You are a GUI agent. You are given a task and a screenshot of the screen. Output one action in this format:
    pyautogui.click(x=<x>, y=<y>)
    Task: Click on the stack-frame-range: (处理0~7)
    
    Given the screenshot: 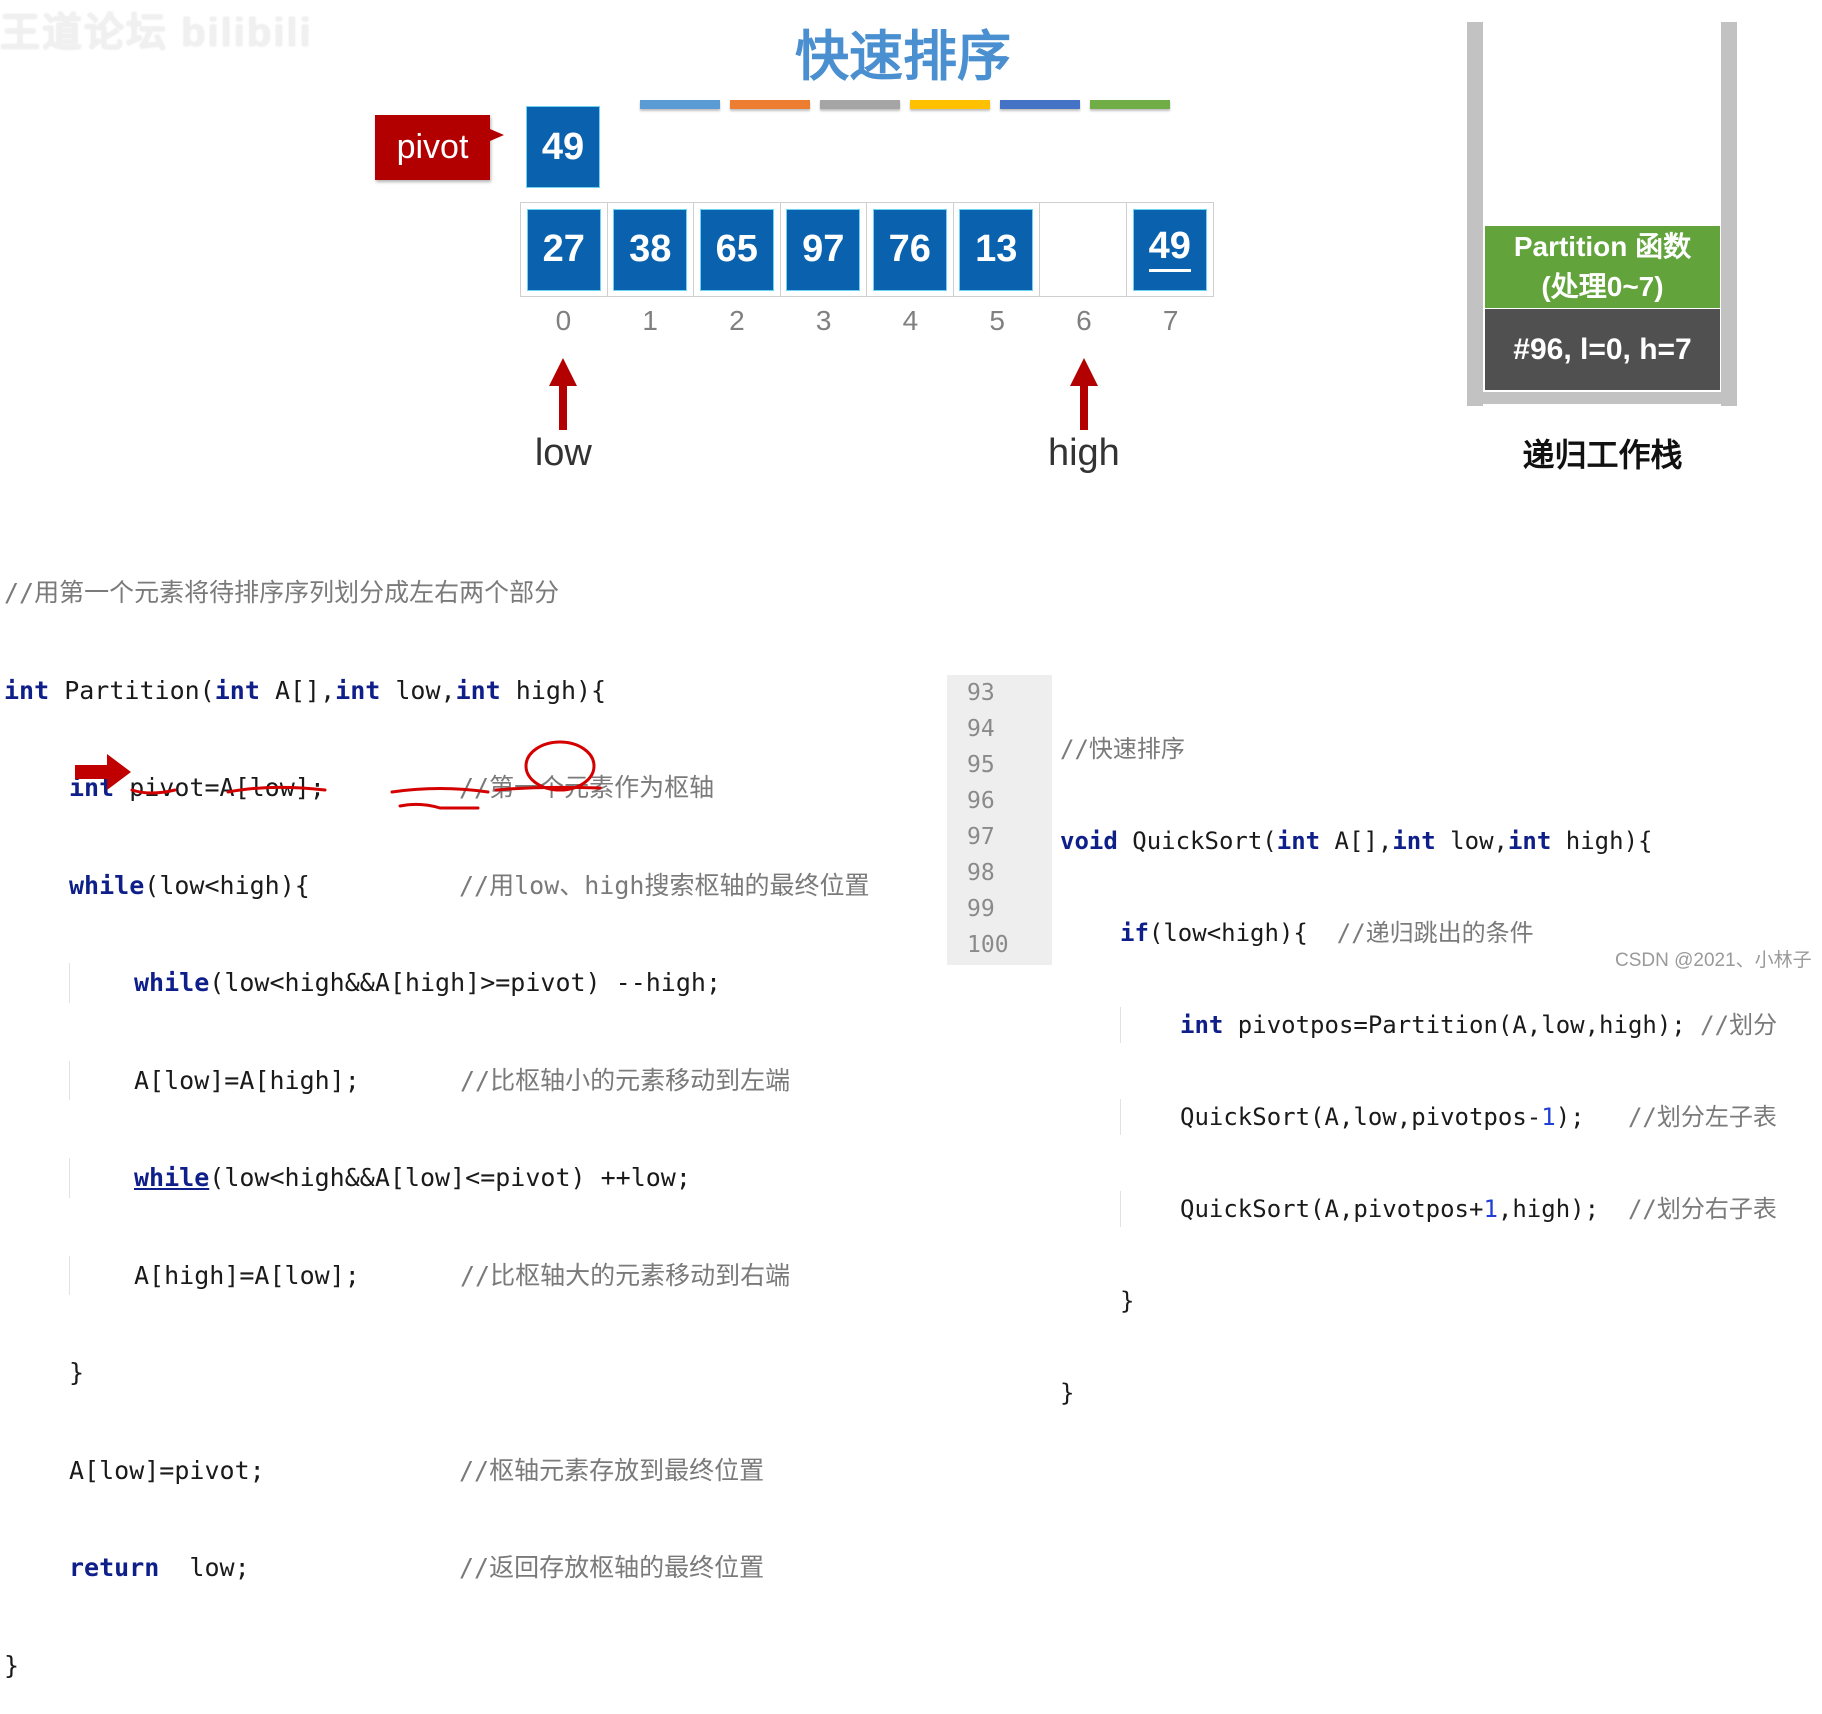 What is the action you would take?
    pyautogui.click(x=1602, y=286)
    